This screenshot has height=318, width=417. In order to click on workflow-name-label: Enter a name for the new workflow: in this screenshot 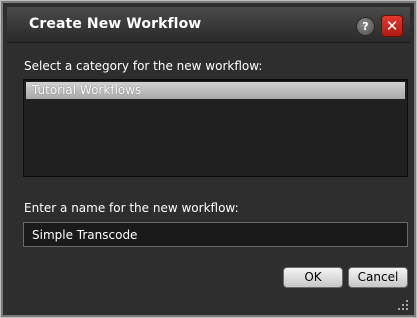, I will do `click(131, 208)`.